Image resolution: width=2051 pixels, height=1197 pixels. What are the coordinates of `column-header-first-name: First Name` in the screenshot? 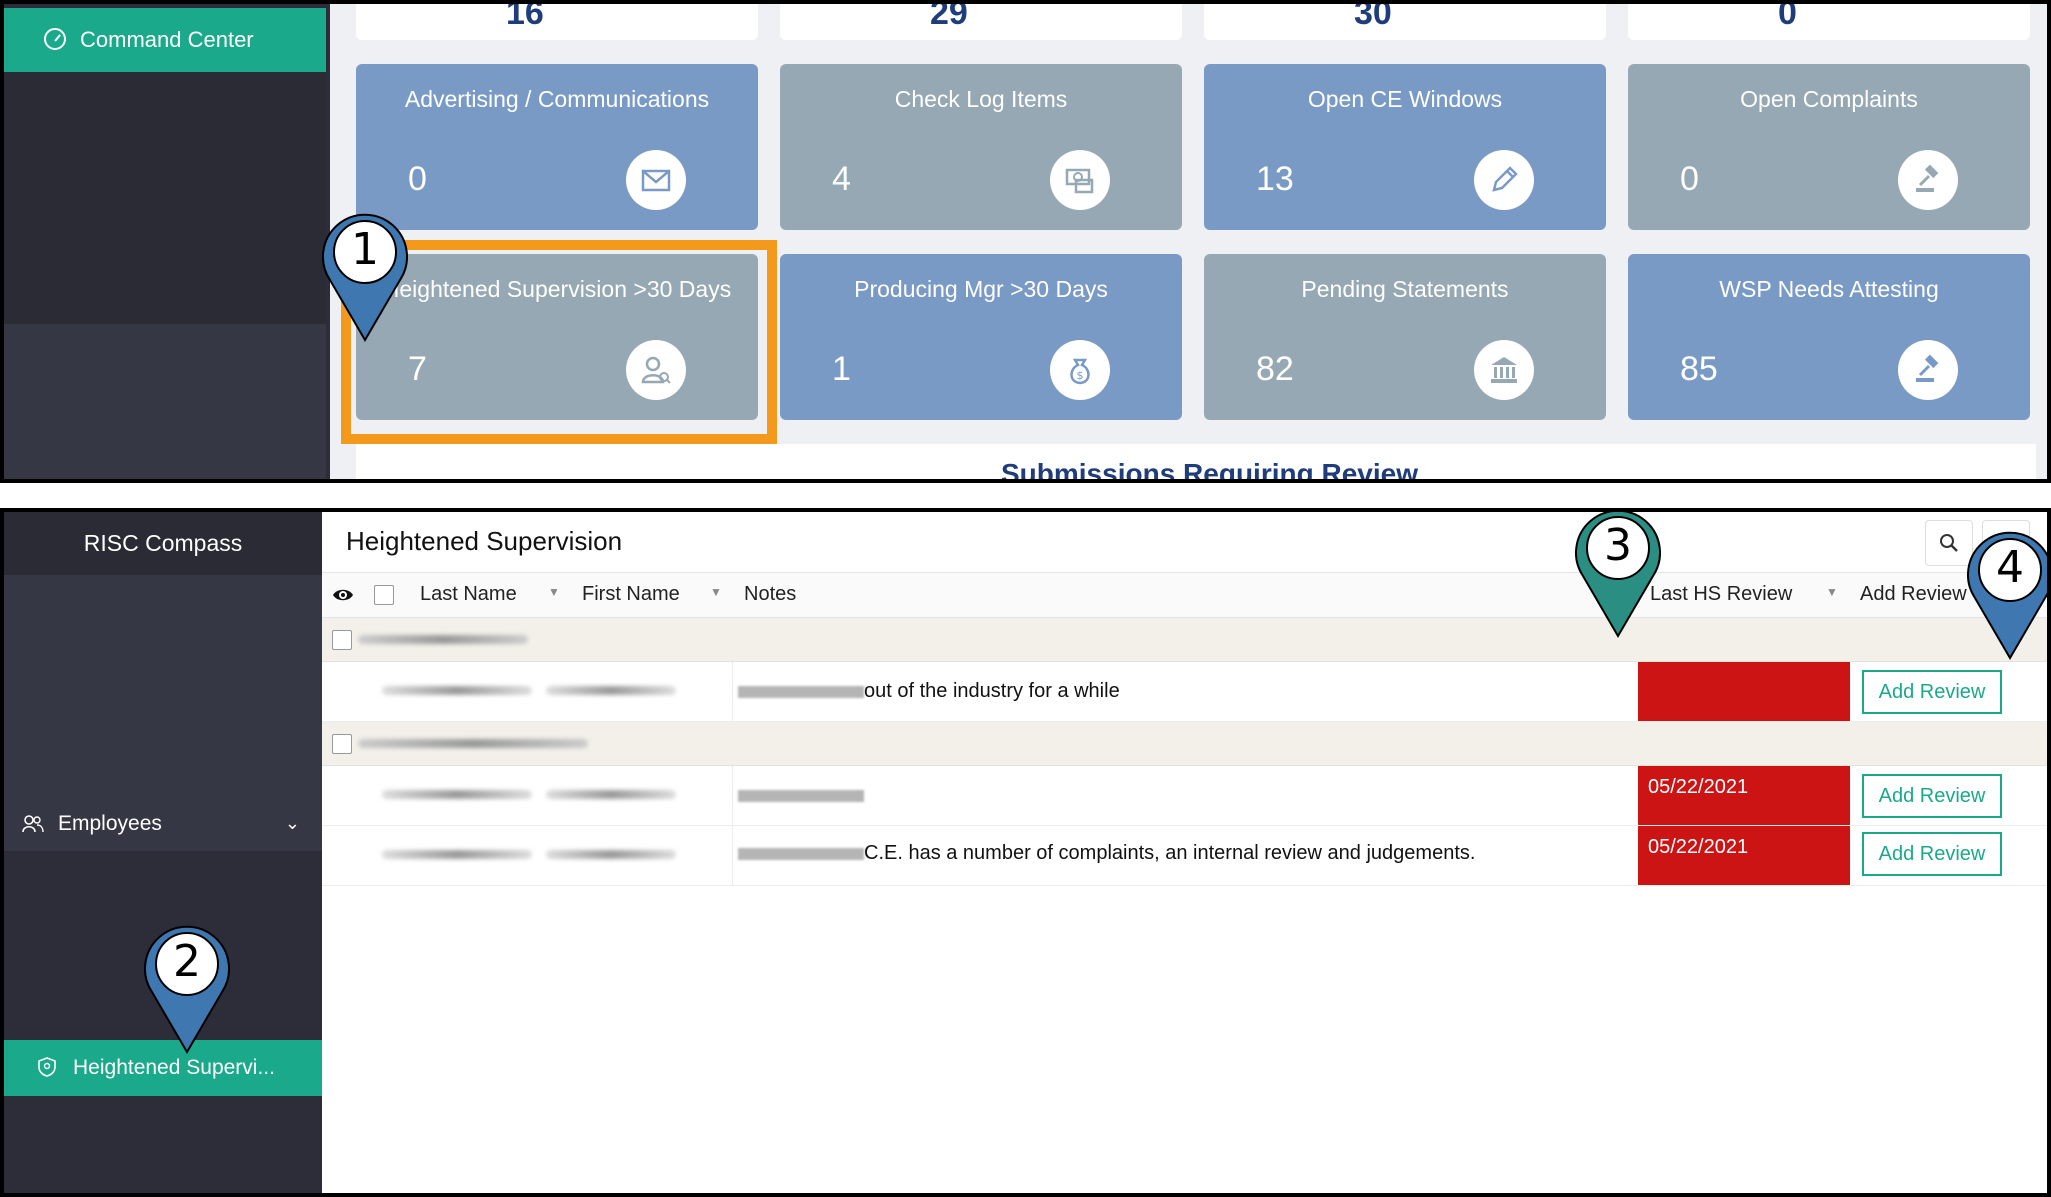 It's located at (631, 594).